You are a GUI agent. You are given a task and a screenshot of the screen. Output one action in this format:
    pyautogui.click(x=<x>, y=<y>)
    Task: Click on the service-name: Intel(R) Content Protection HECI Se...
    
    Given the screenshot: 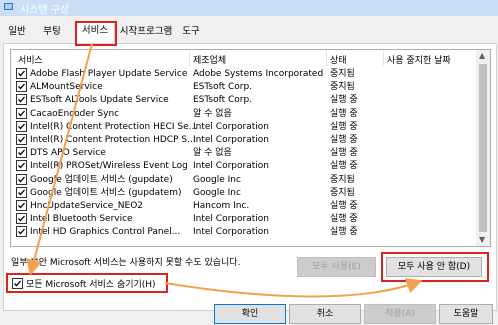 What is the action you would take?
    pyautogui.click(x=114, y=126)
    